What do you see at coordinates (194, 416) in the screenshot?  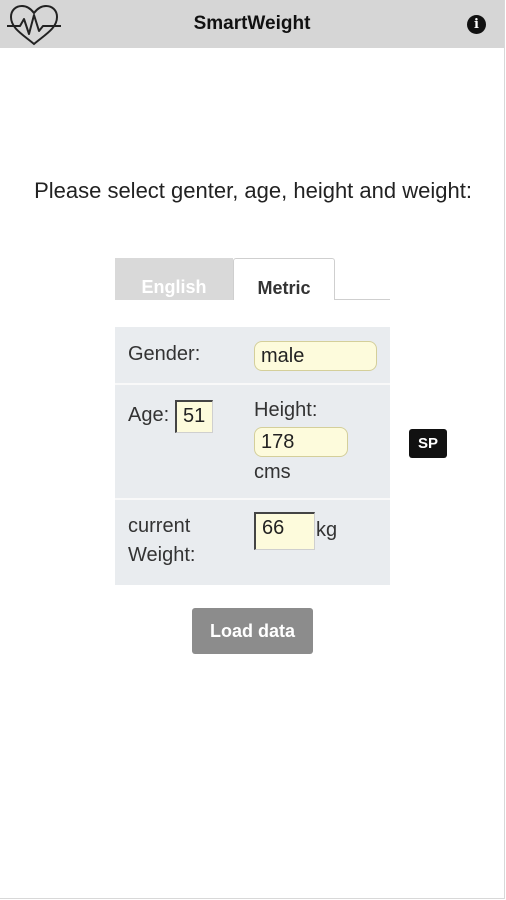 I see `age-field: 51` at bounding box center [194, 416].